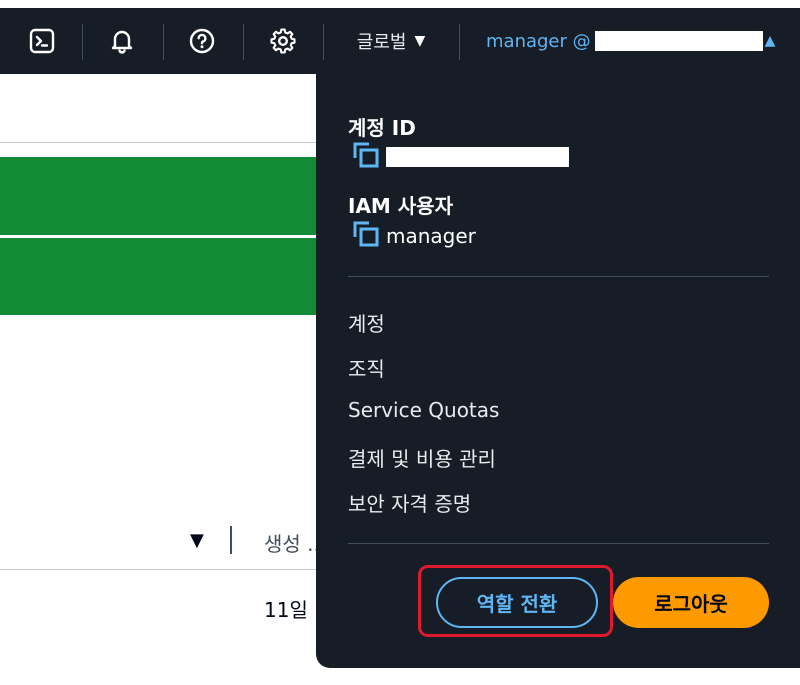 The image size is (800, 685). I want to click on account-id-row, so click(460, 157).